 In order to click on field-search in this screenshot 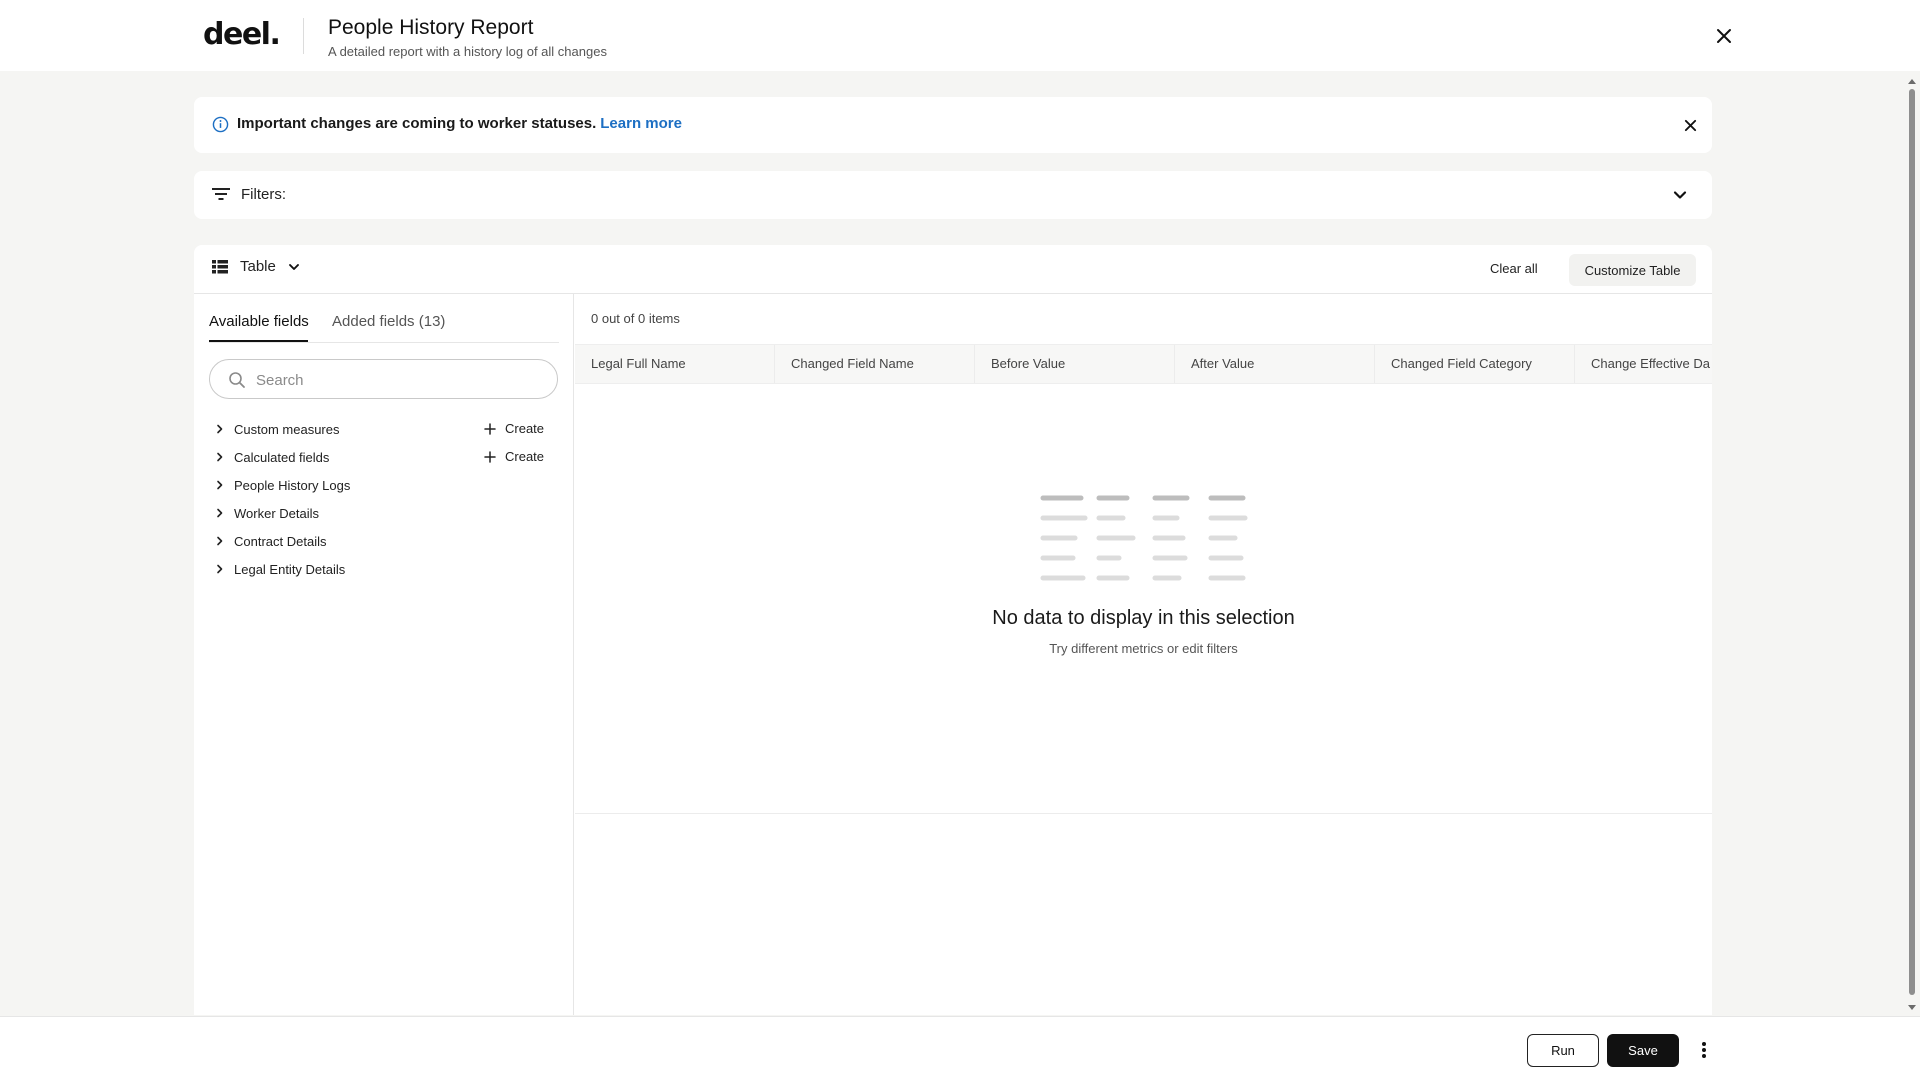, I will do `click(383, 379)`.